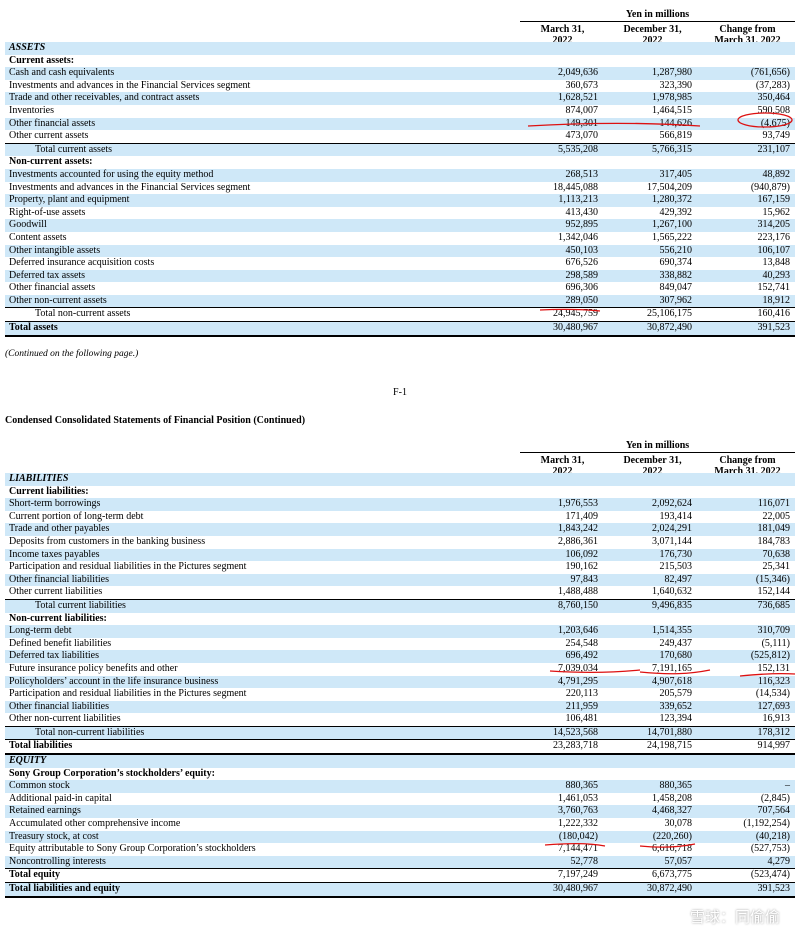 The height and width of the screenshot is (931, 800). Describe the element at coordinates (770, 875) in the screenshot. I see `value-change: (523,474)` at that location.